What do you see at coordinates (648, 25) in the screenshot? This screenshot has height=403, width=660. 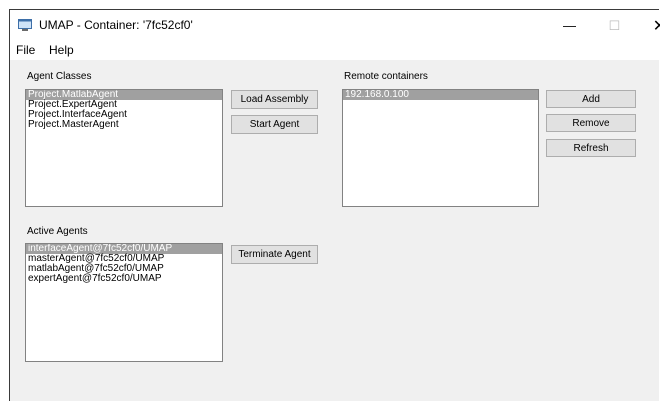 I see `close-button: ✕` at bounding box center [648, 25].